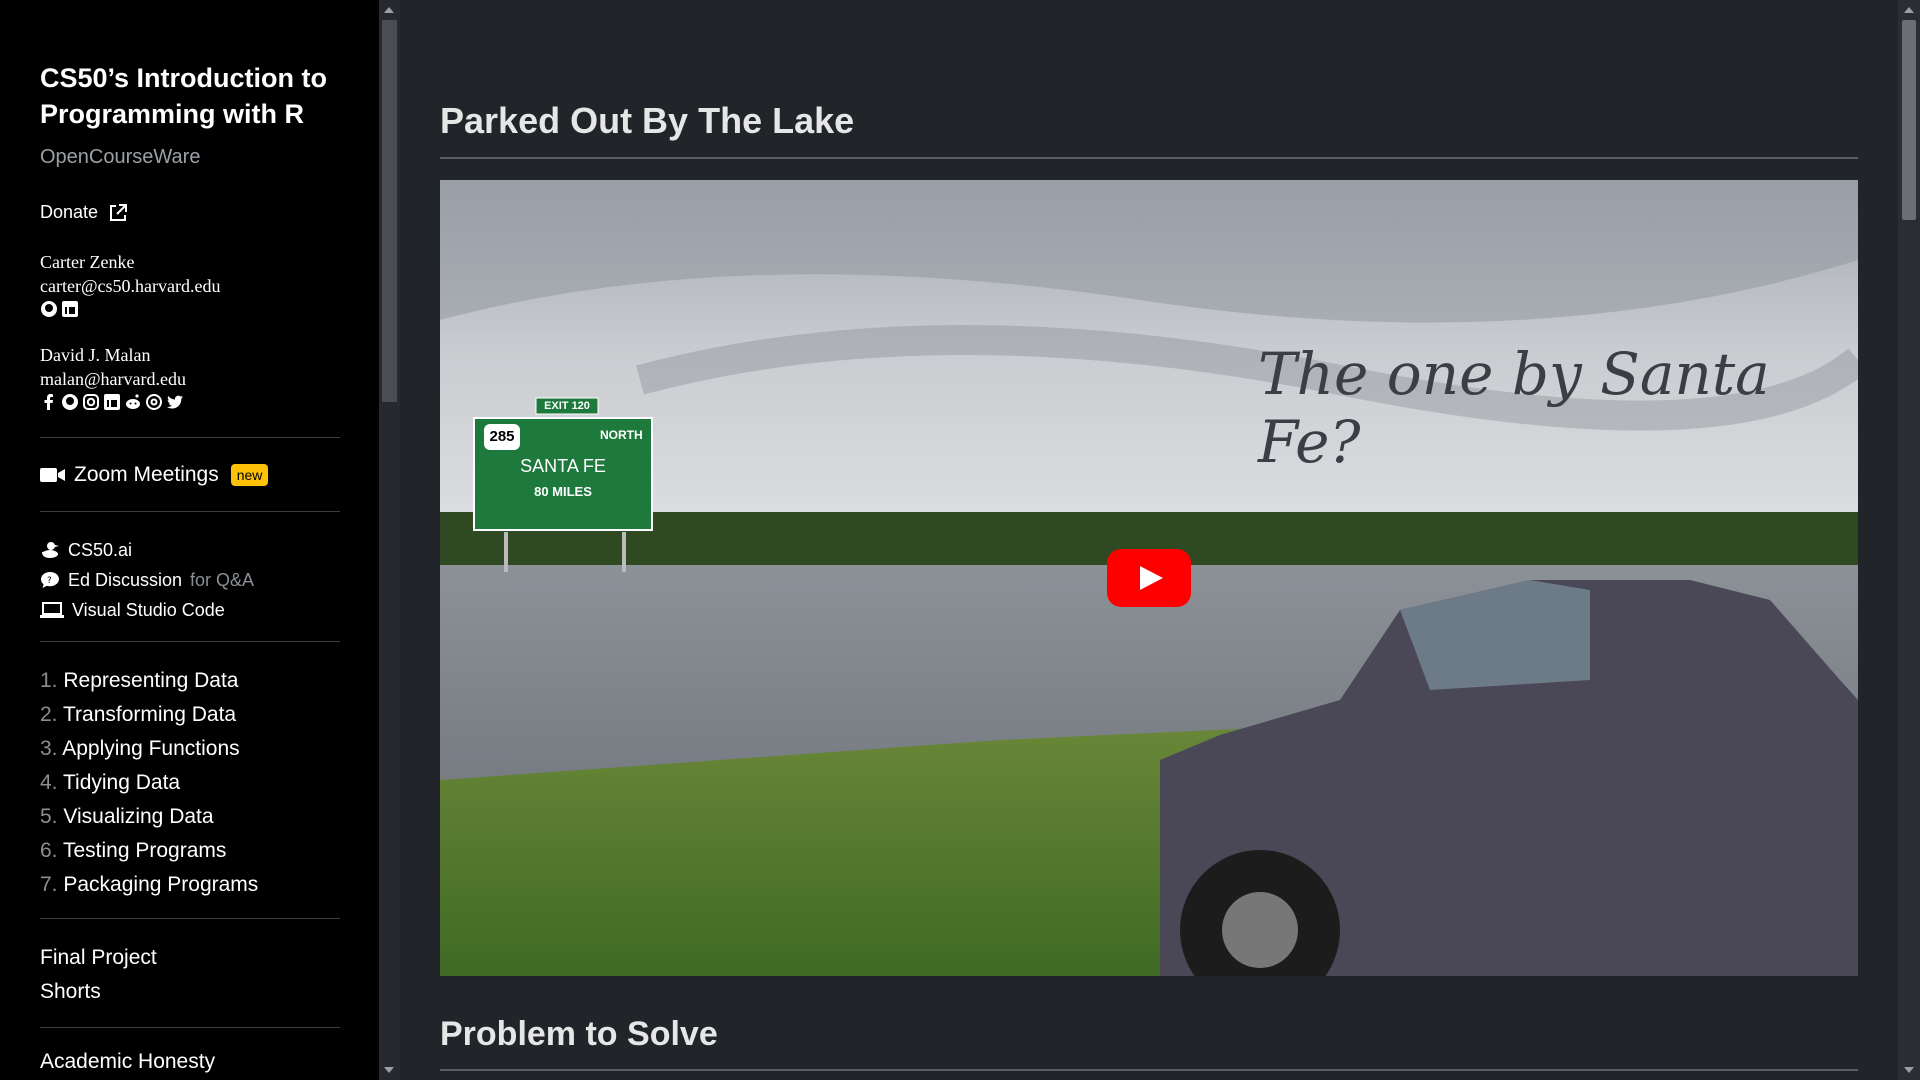 The image size is (1920, 1080). Describe the element at coordinates (1909, 540) in the screenshot. I see `main-scrollbar` at that location.